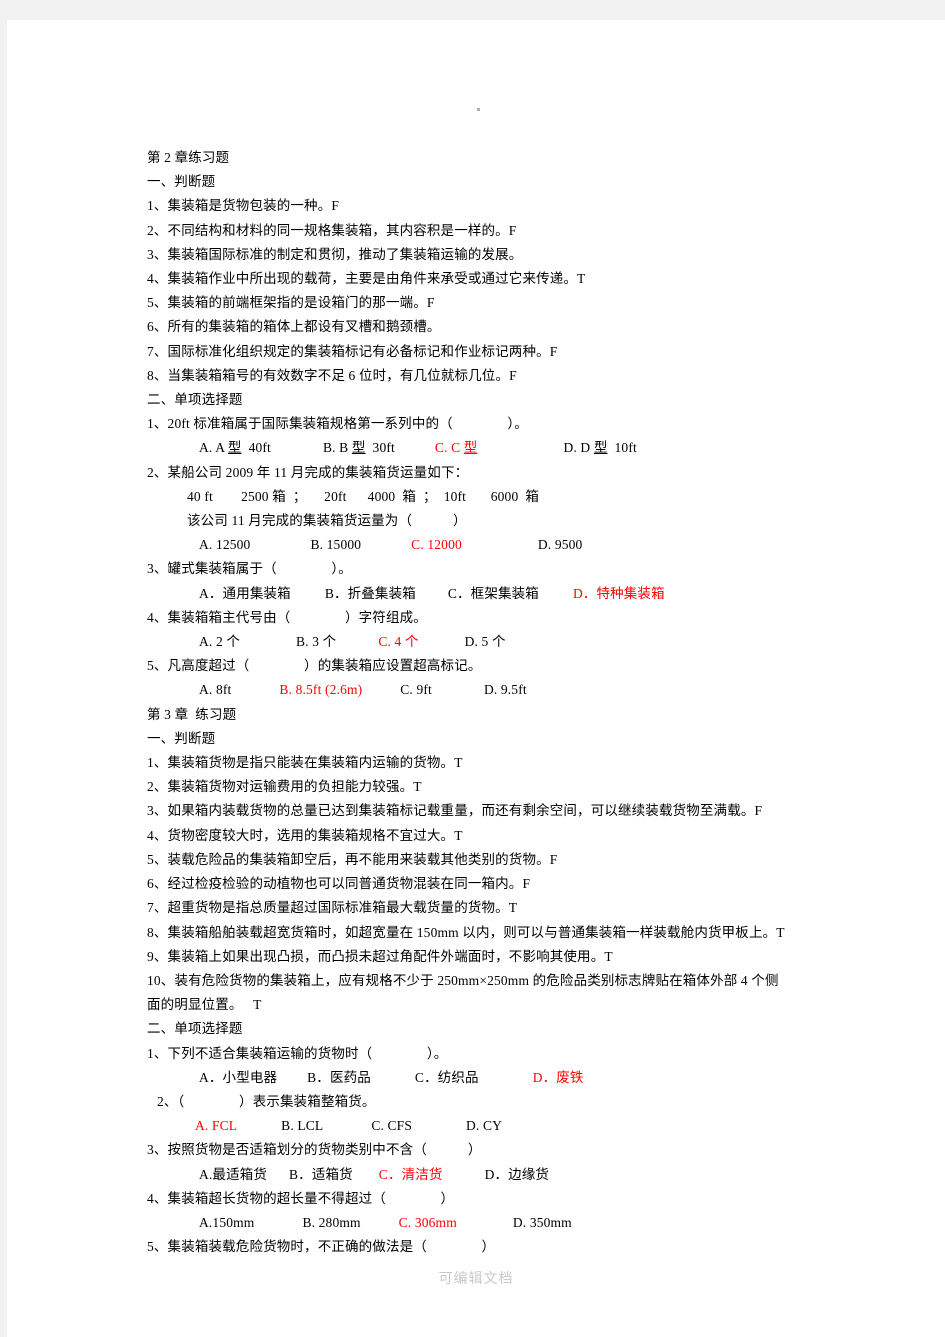  I want to click on chapter2-q4-option-a: A. 2 个, so click(220, 642).